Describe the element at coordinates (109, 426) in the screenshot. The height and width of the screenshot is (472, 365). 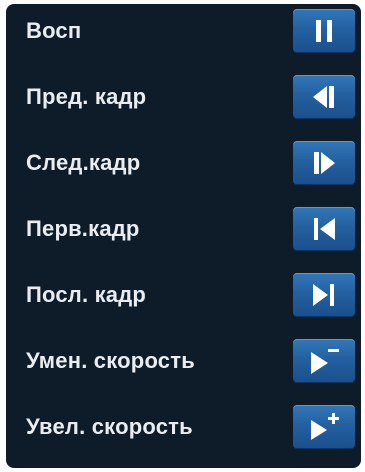
I see `increase-speed-label: Увел. скорость` at that location.